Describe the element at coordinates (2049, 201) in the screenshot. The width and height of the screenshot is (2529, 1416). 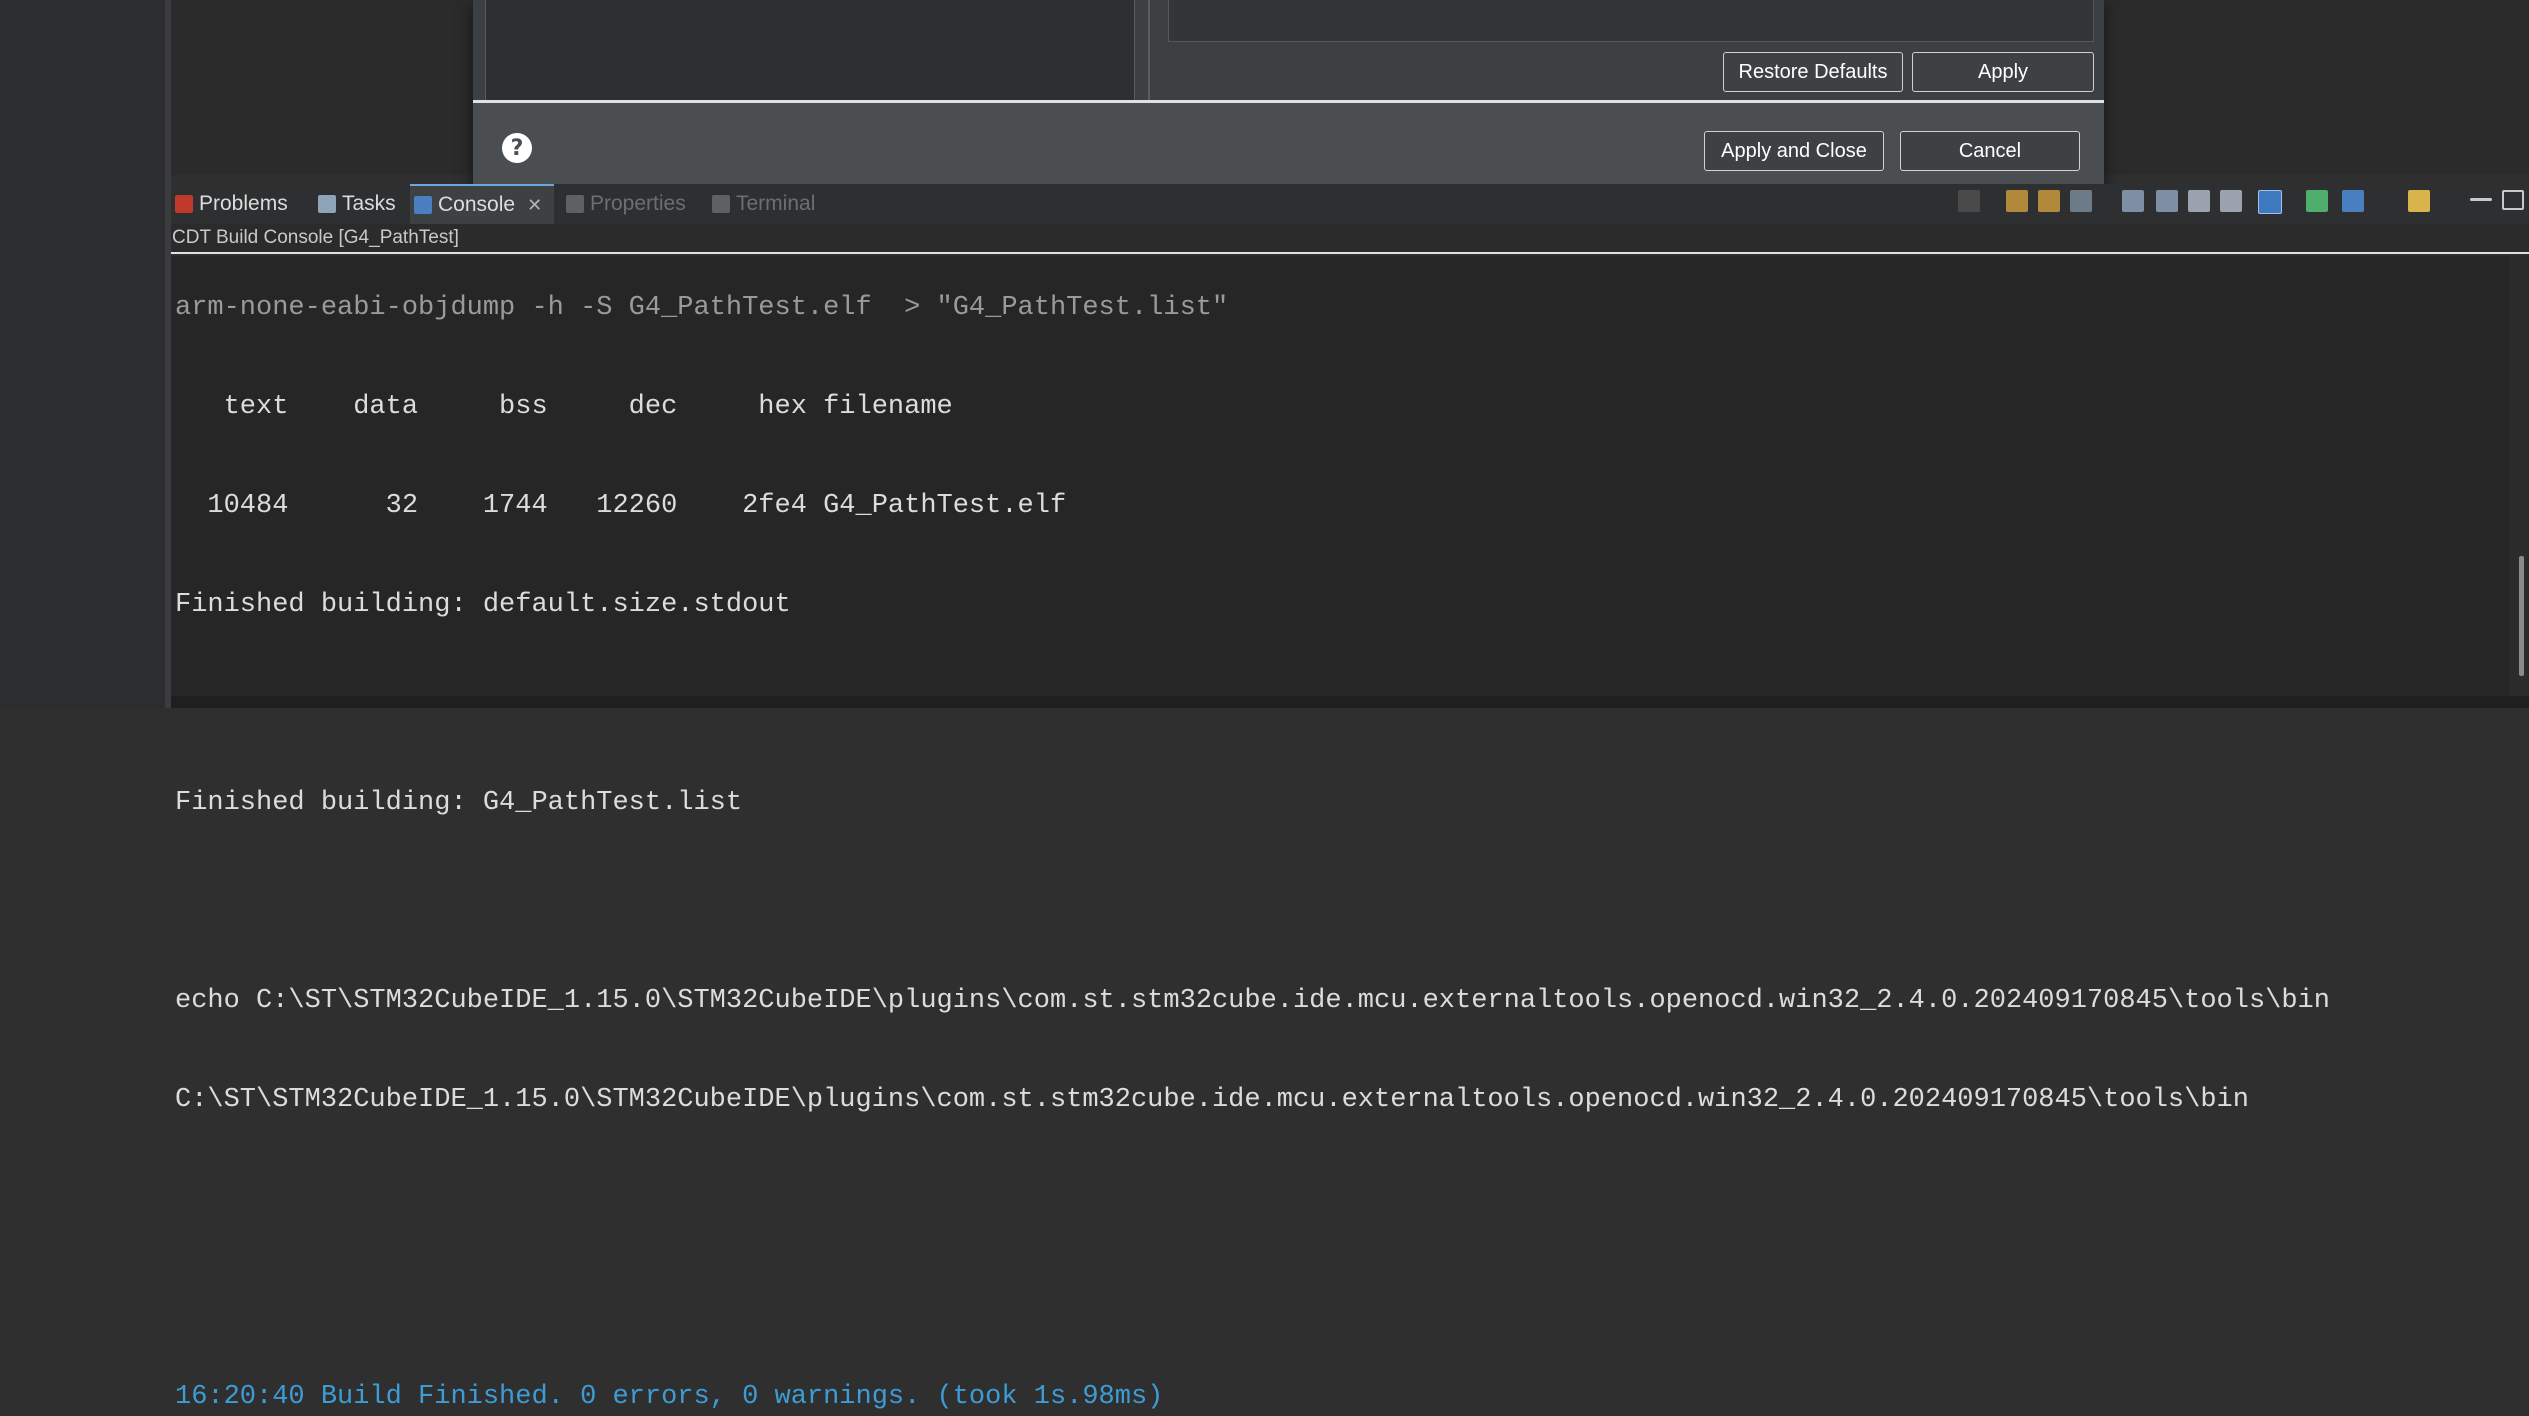
I see `next-icon` at that location.